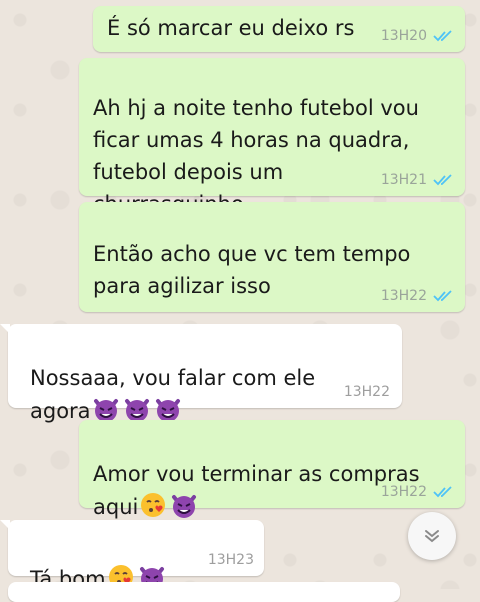 This screenshot has height=602, width=480. I want to click on message-meta: 13H21, so click(417, 180).